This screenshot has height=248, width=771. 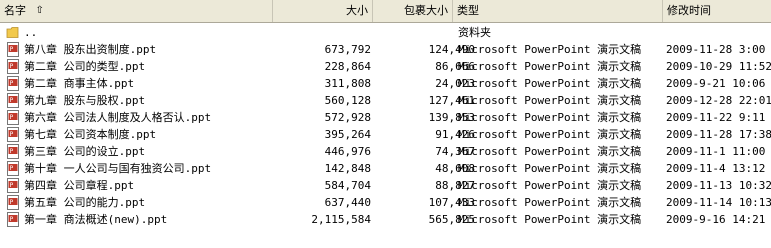 What do you see at coordinates (347, 49) in the screenshot?
I see `file-size: 673,792` at bounding box center [347, 49].